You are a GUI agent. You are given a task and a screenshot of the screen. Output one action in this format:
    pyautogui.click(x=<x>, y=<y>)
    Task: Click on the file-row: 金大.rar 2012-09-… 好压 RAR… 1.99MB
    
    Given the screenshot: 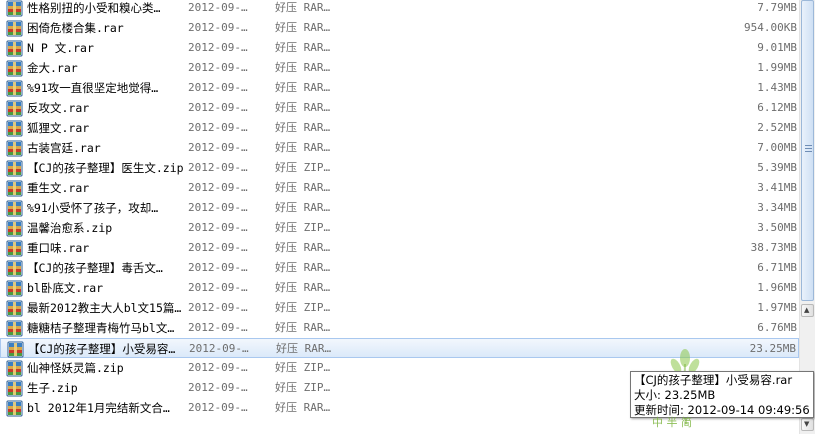 What is the action you would take?
    pyautogui.click(x=399, y=68)
    